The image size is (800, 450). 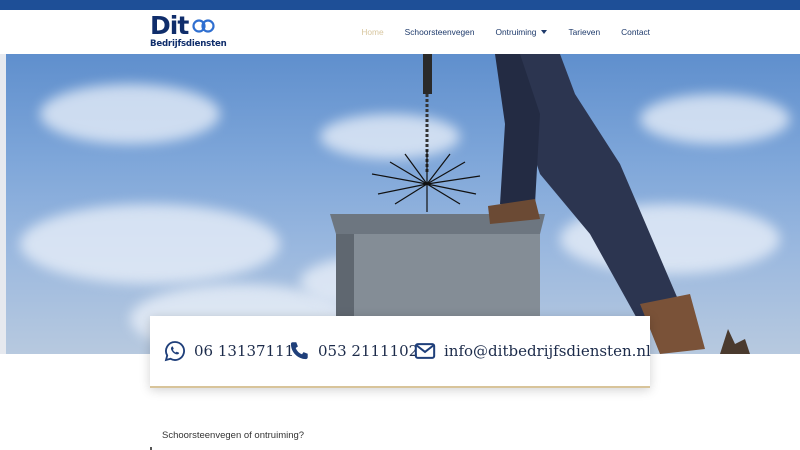 What do you see at coordinates (174, 351) in the screenshot?
I see `whatsapp-icon` at bounding box center [174, 351].